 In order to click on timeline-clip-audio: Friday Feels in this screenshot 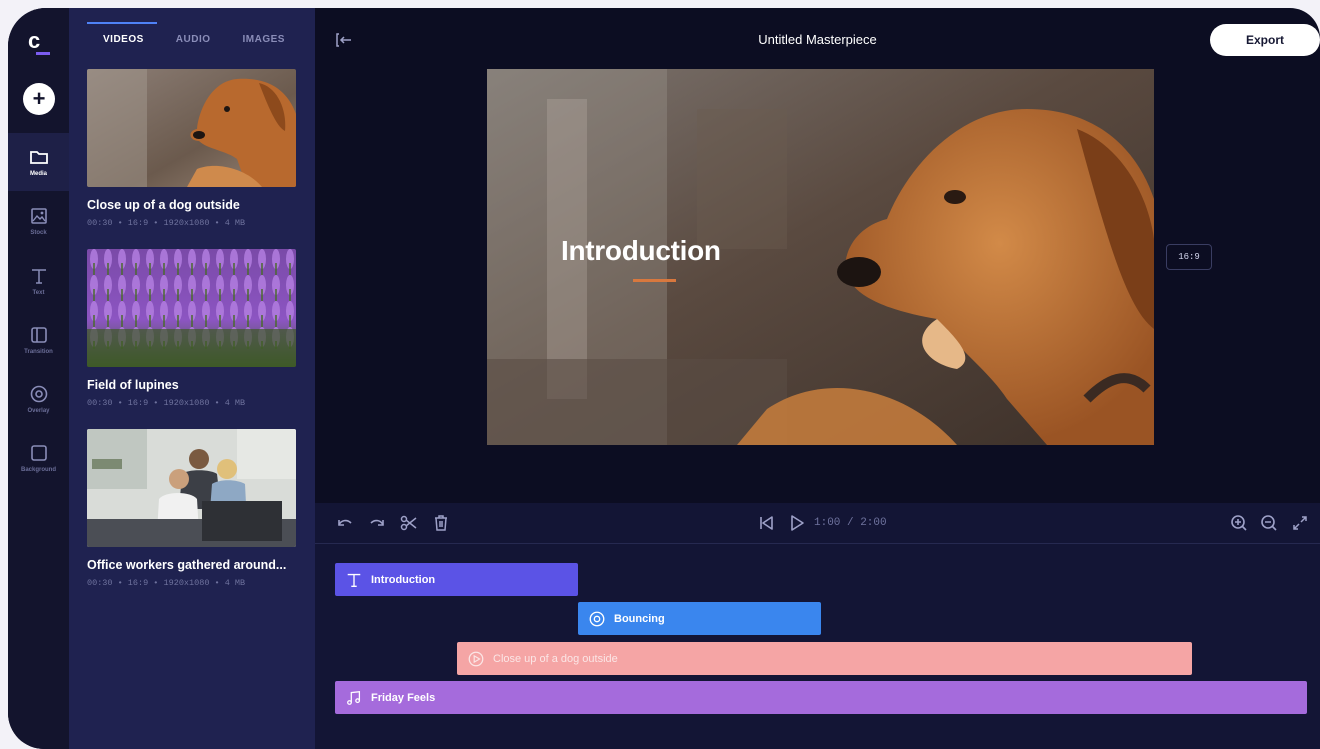, I will do `click(821, 697)`.